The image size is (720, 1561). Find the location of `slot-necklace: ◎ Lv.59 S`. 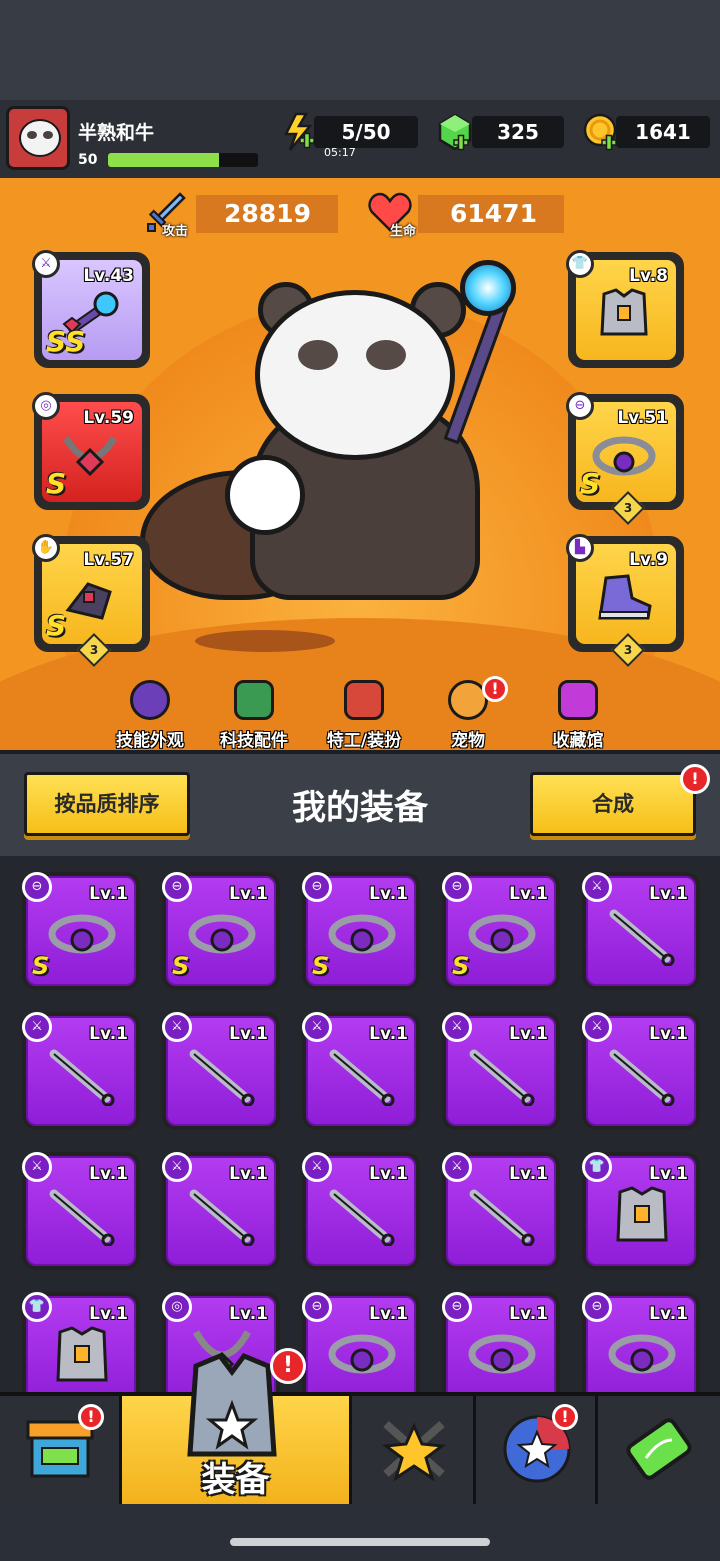

slot-necklace: ◎ Lv.59 S is located at coordinates (91, 451).